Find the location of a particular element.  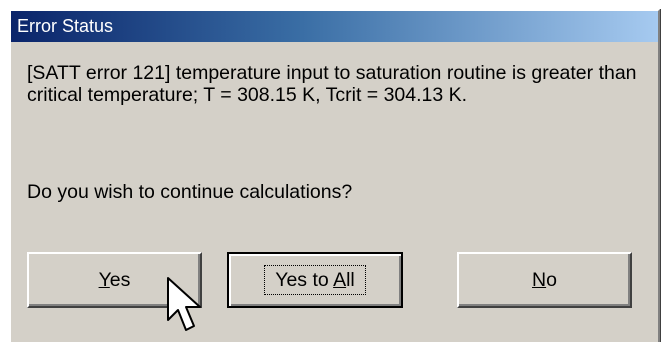

yes-to-all-button-label: Yes to All is located at coordinates (315, 280).